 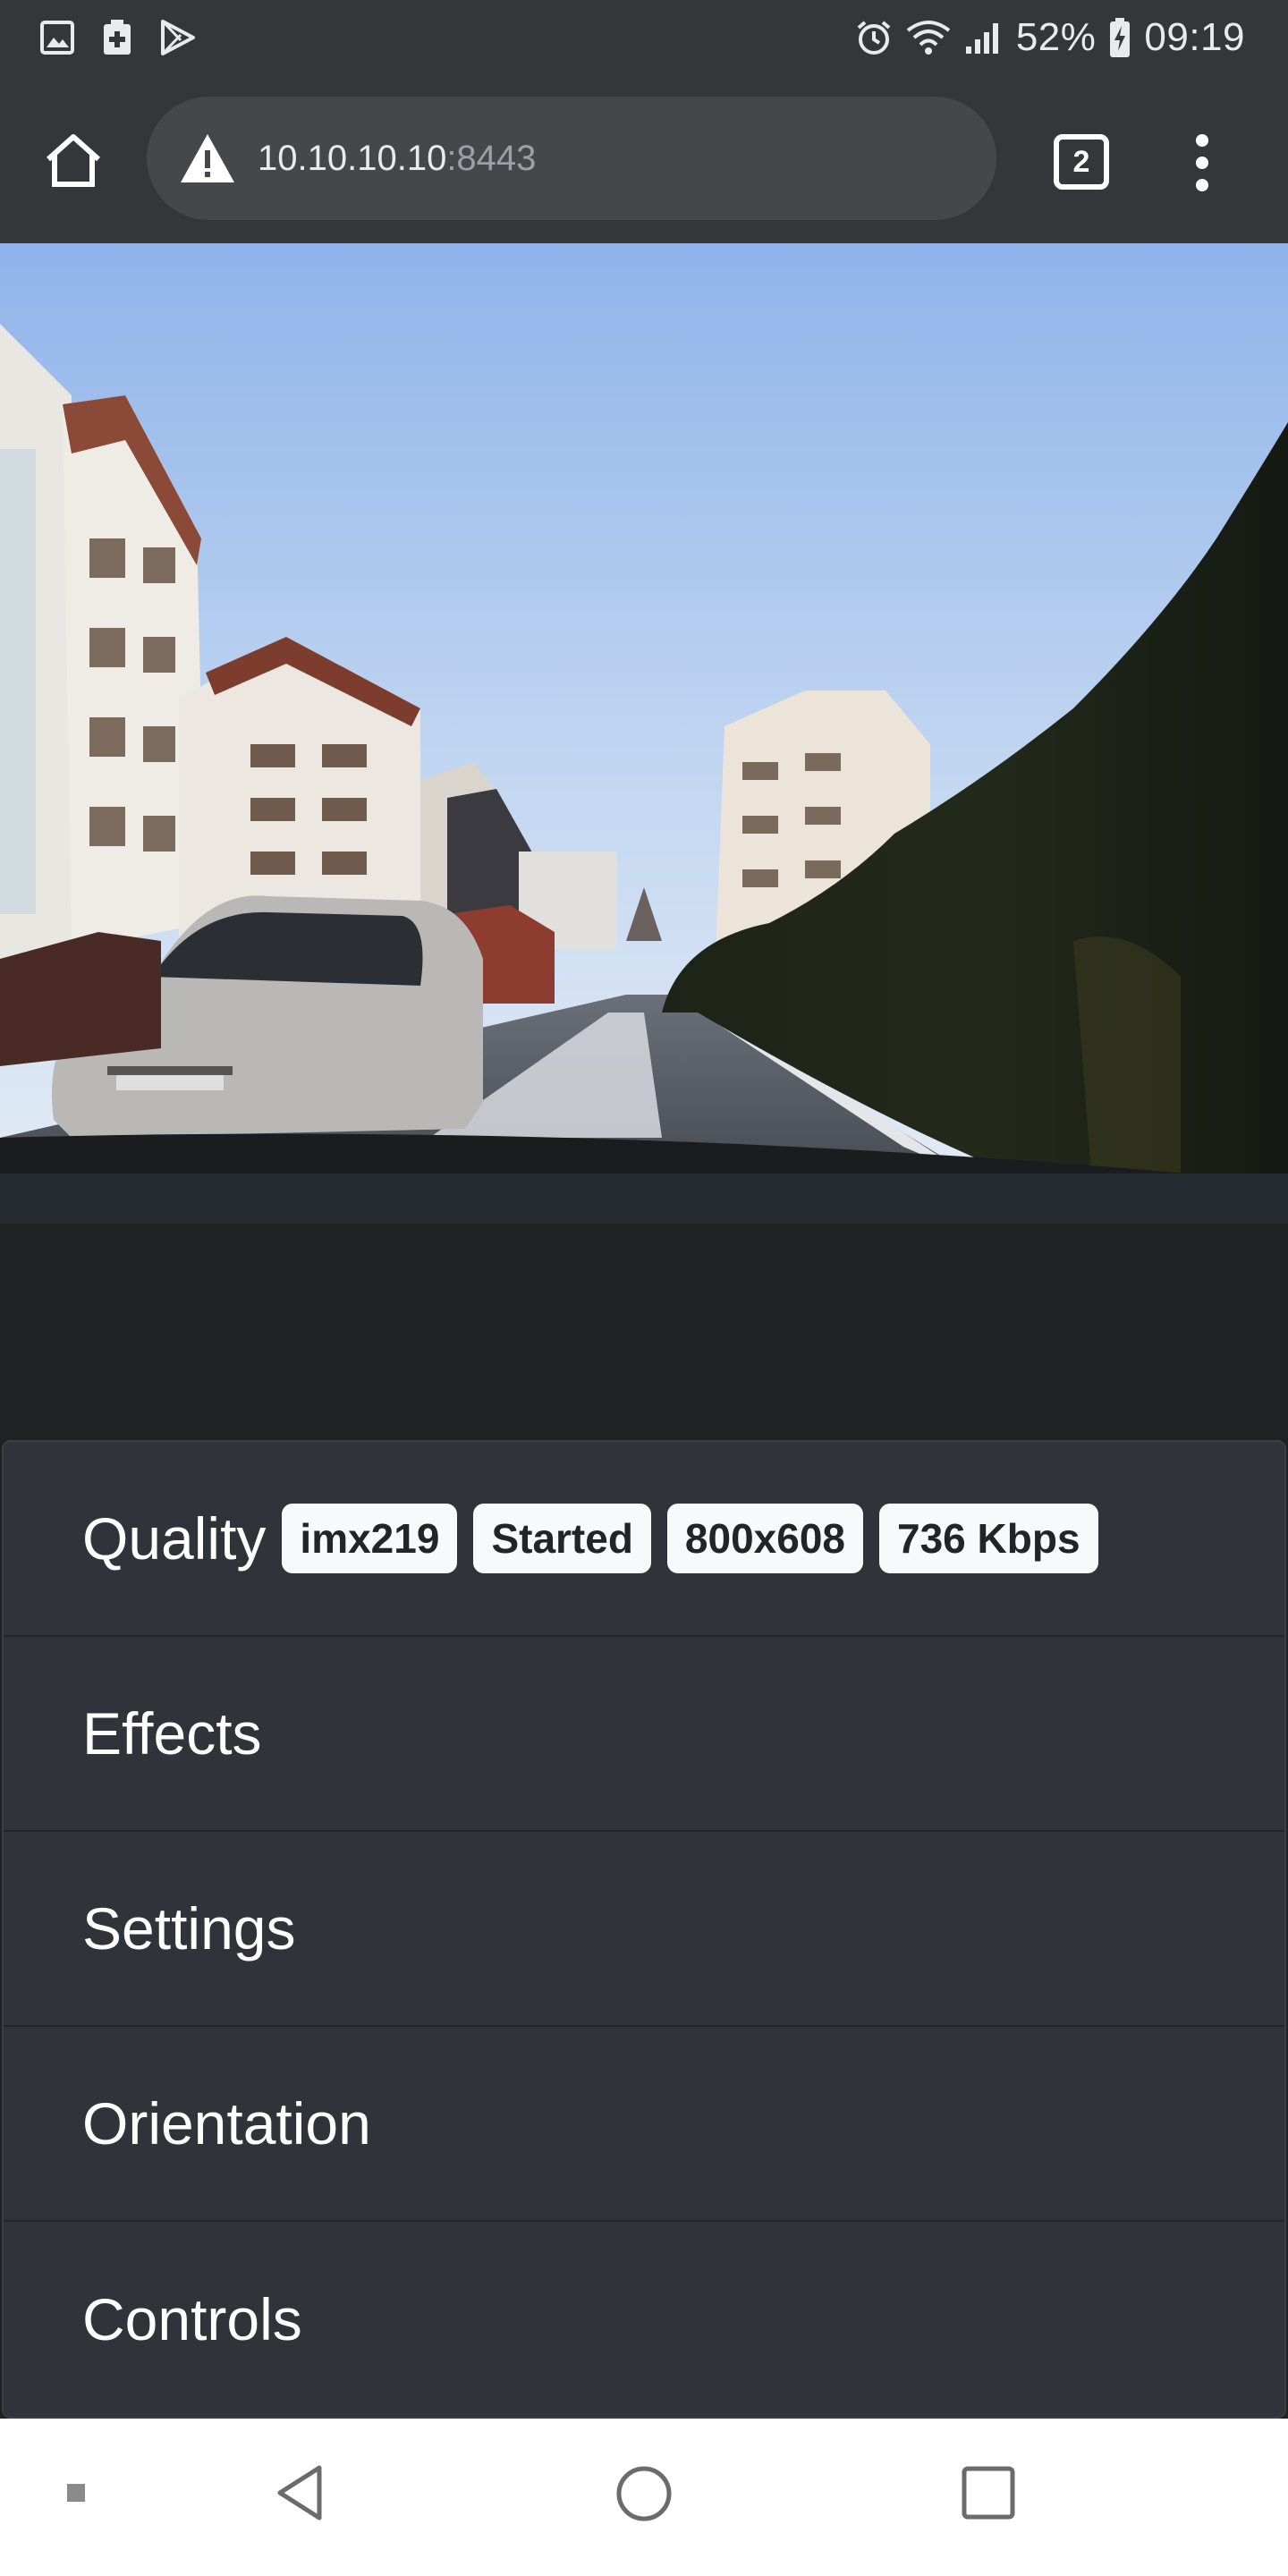 What do you see at coordinates (644, 1332) in the screenshot?
I see `stream-padding` at bounding box center [644, 1332].